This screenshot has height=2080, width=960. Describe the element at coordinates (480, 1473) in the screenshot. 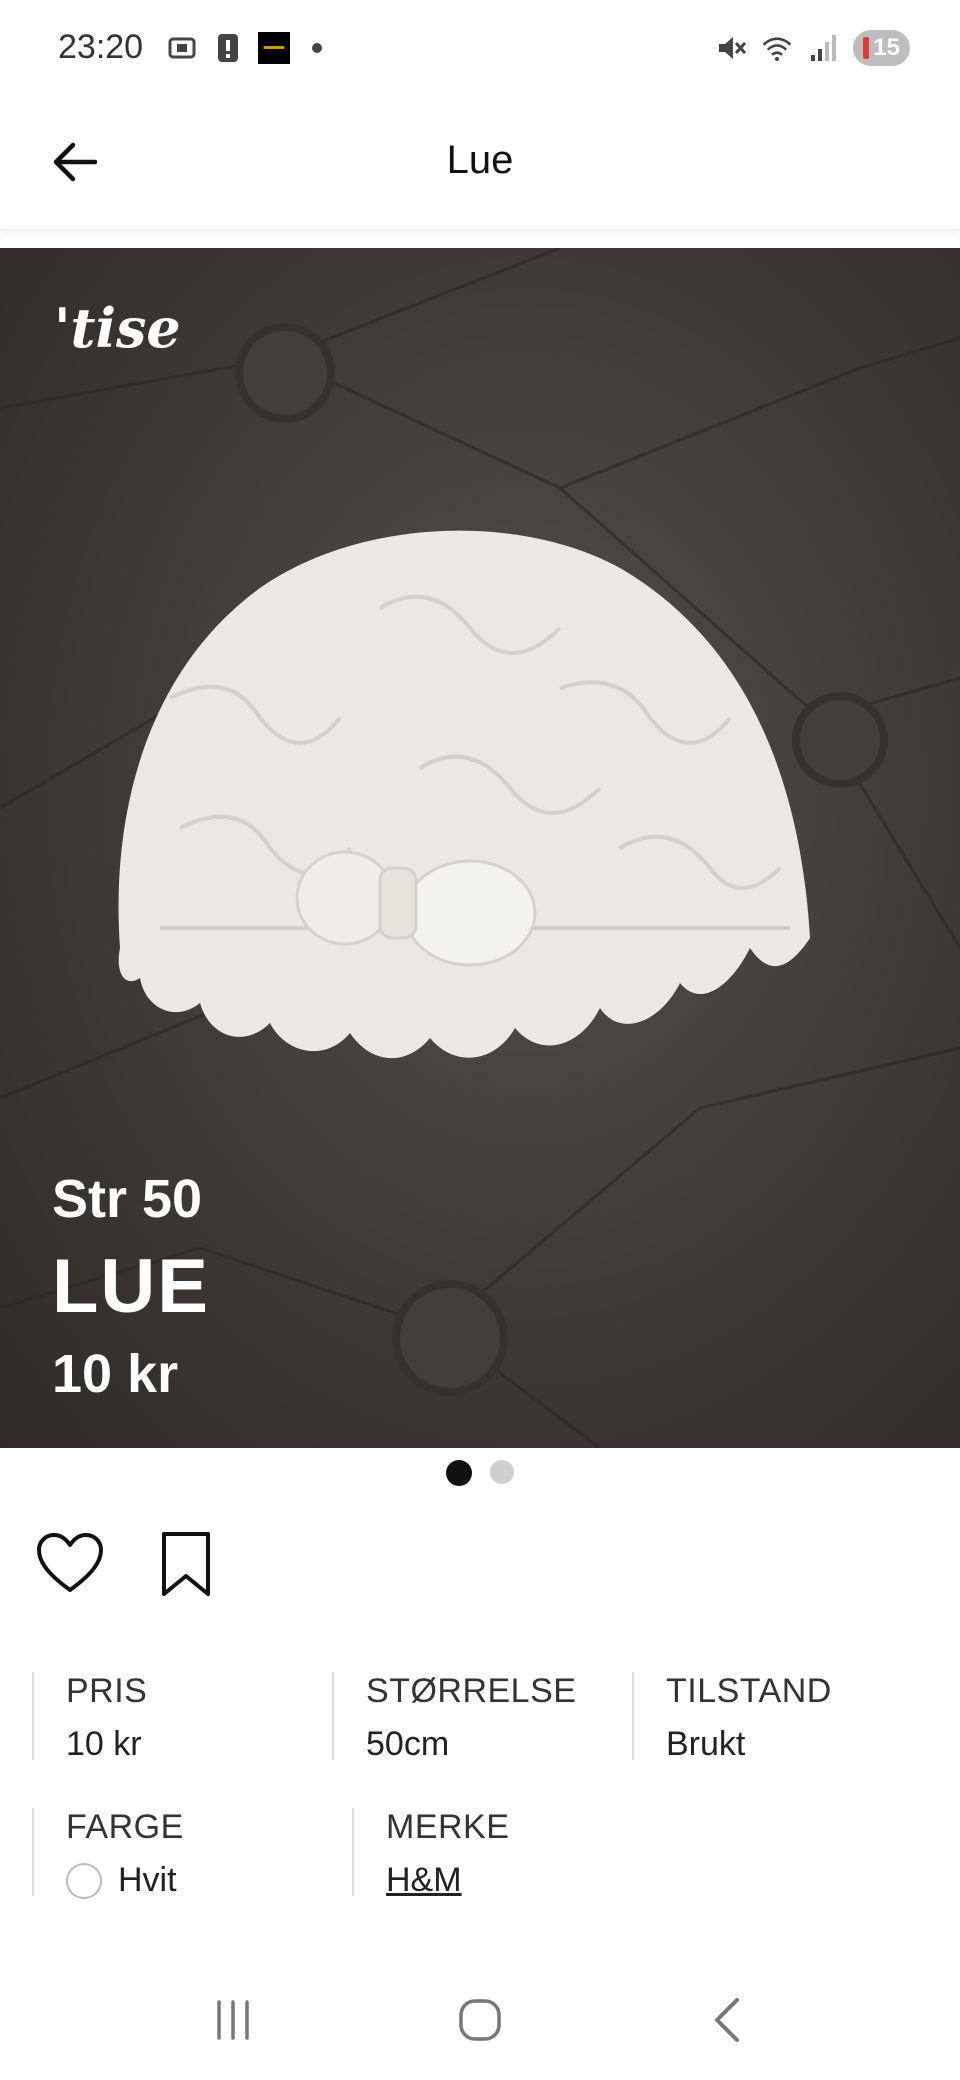

I see `carousel-indicator` at that location.